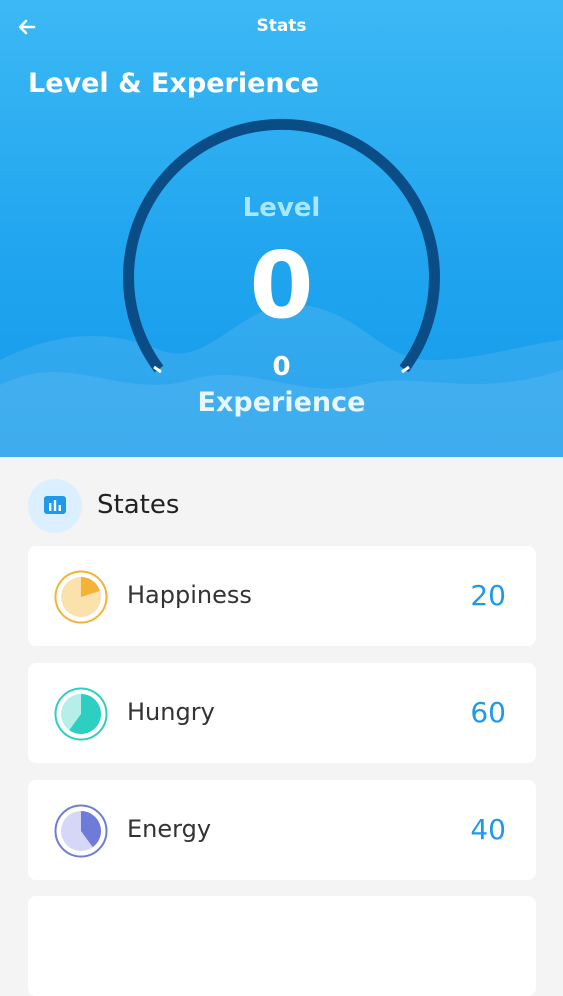 This screenshot has height=996, width=563. Describe the element at coordinates (282, 946) in the screenshot. I see `state-card-partial` at that location.